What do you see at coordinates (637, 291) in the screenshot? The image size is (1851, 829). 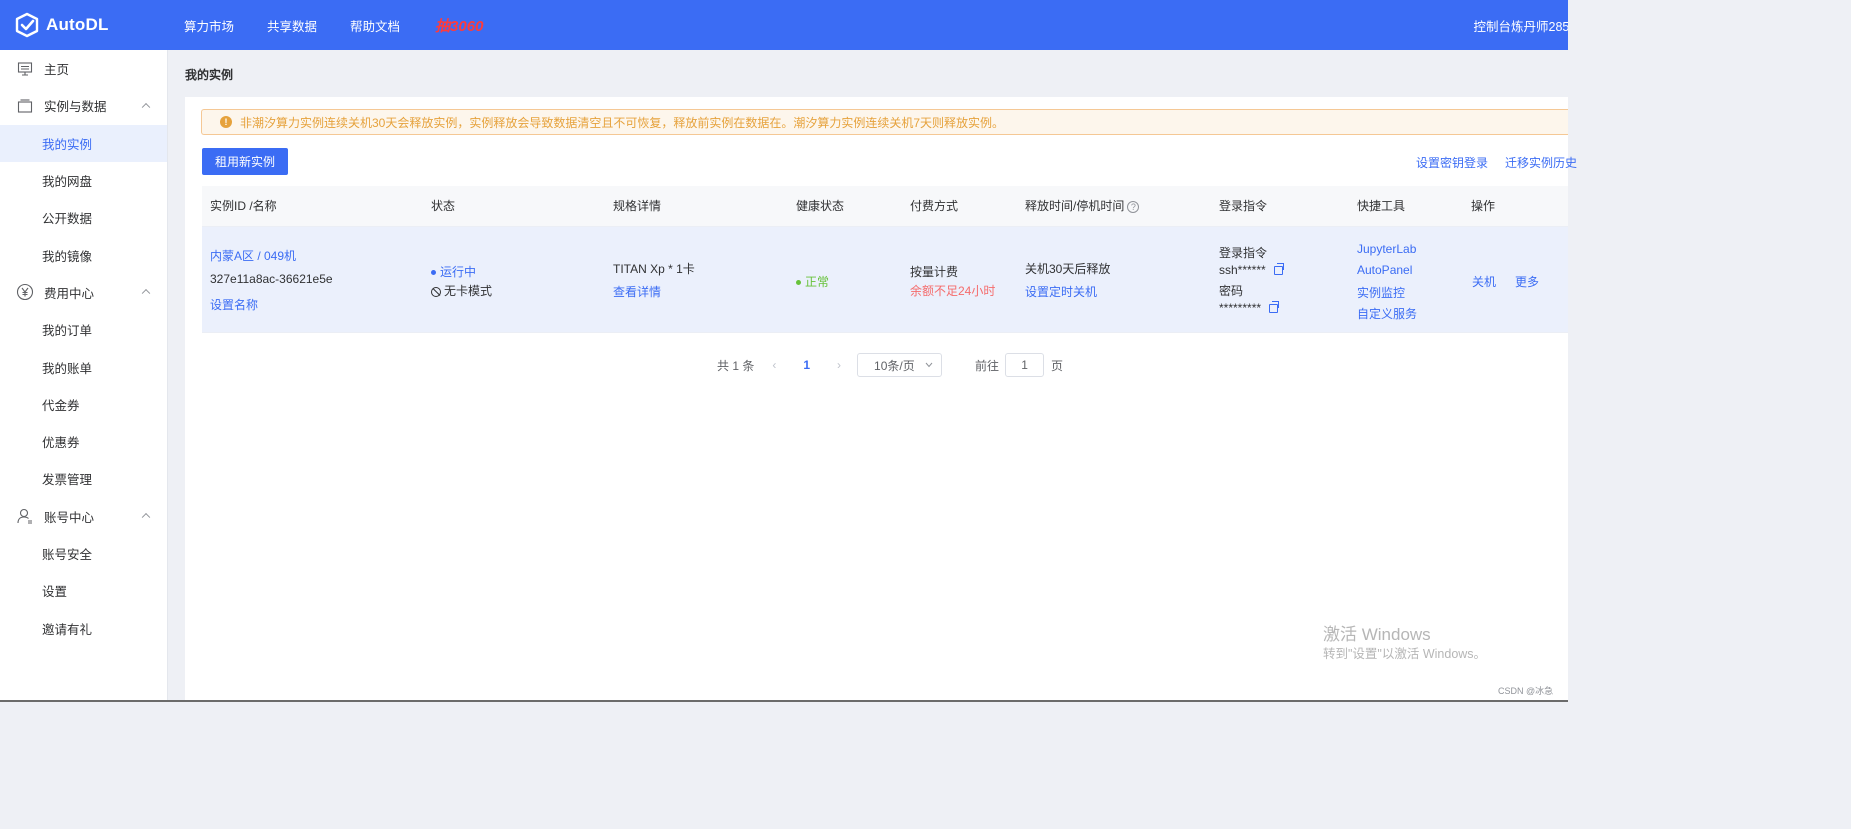 I see `view-details-link: 查看详情` at bounding box center [637, 291].